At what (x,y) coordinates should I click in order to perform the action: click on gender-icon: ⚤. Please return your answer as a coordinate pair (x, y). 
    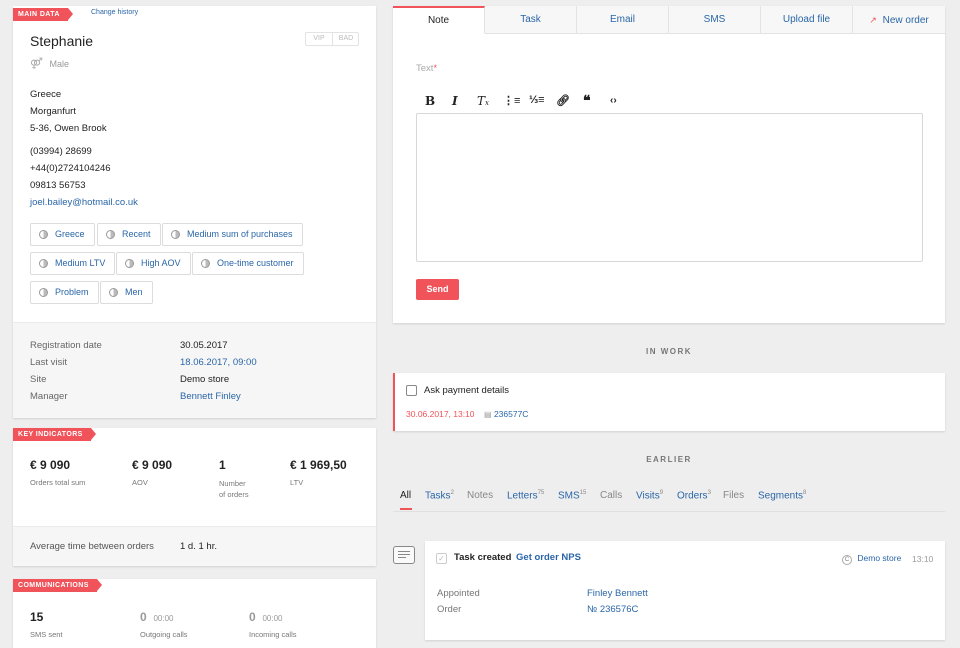
    Looking at the image, I should click on (36, 64).